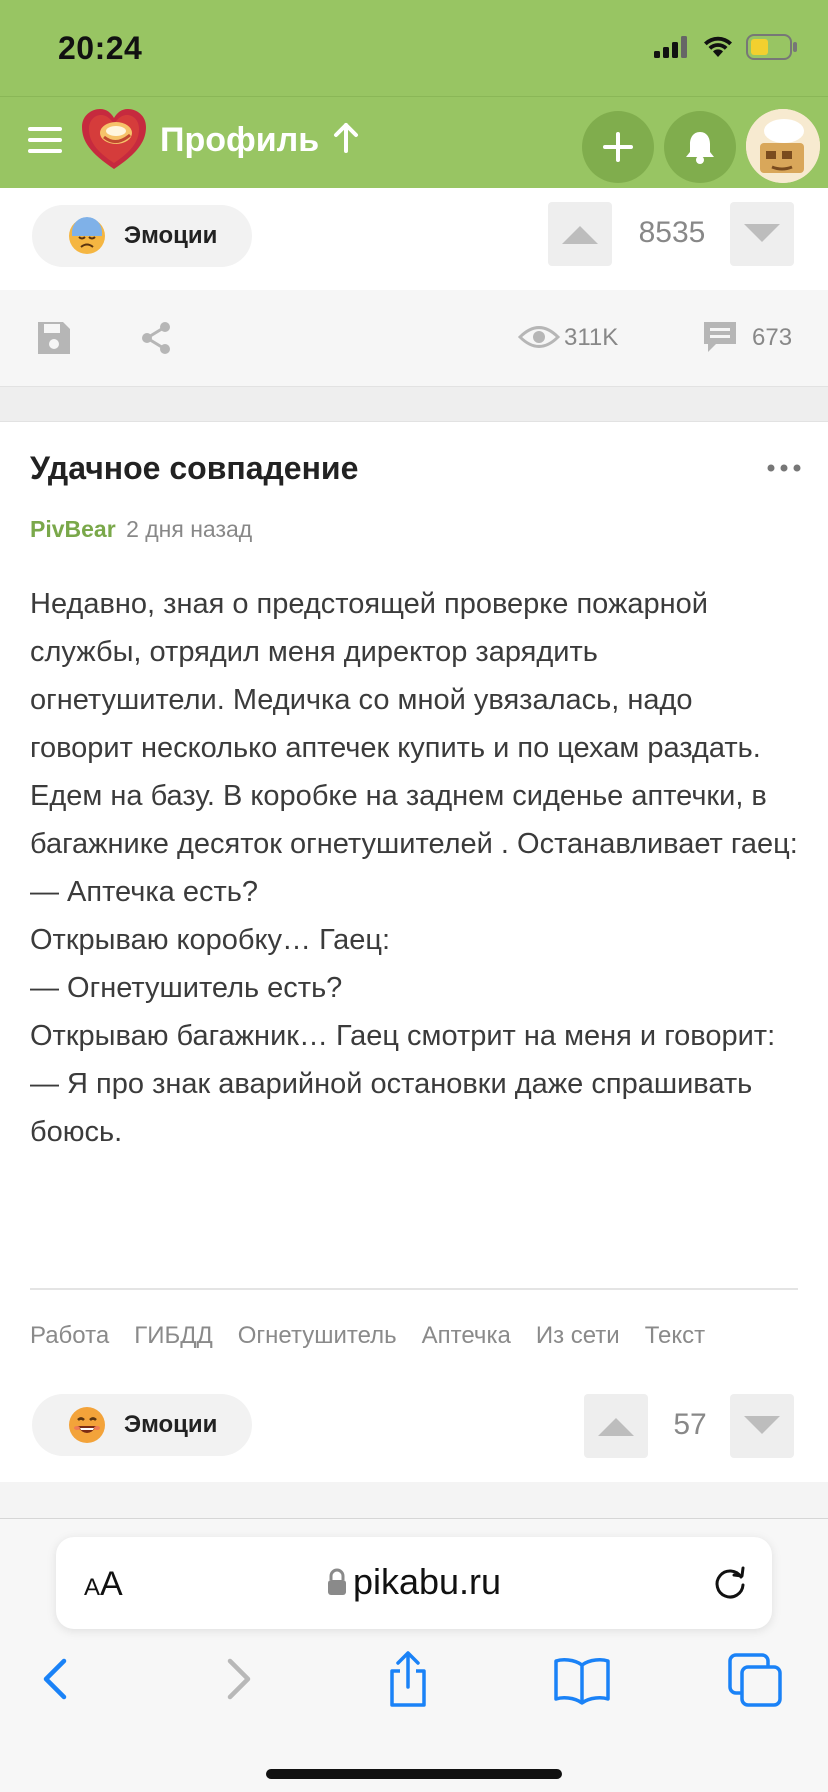 The height and width of the screenshot is (1792, 828). What do you see at coordinates (346, 138) in the screenshot?
I see `arrow-up-icon` at bounding box center [346, 138].